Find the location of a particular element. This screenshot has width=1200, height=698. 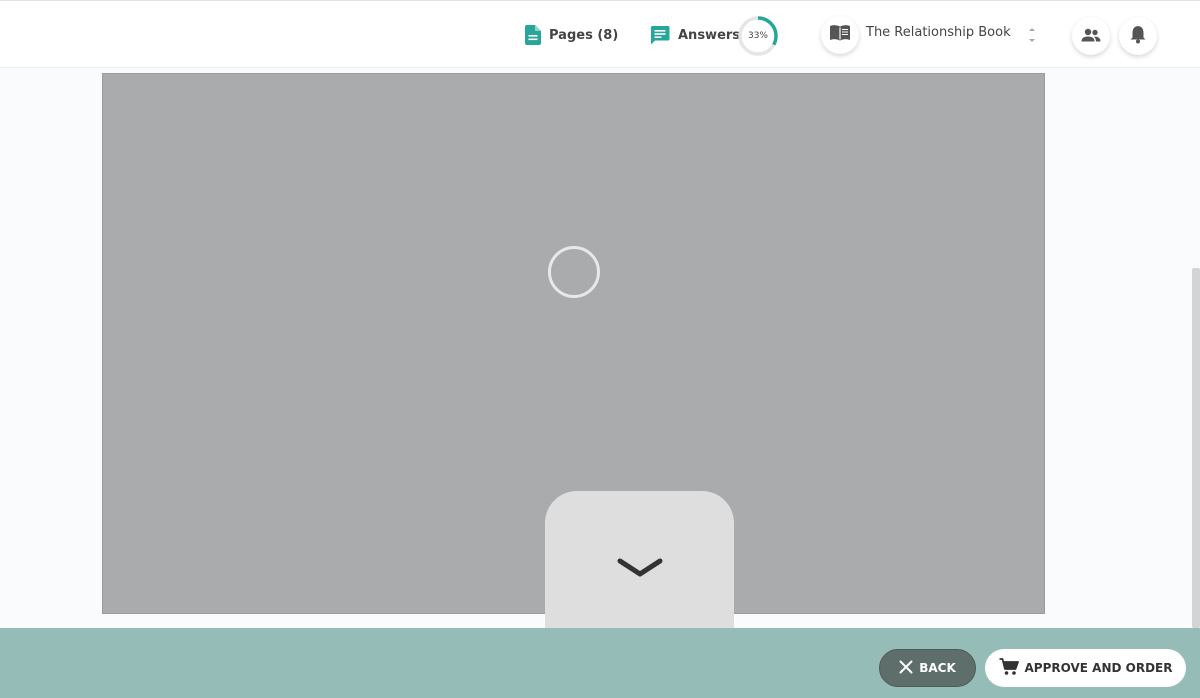

loading-spinner-icon is located at coordinates (574, 272).